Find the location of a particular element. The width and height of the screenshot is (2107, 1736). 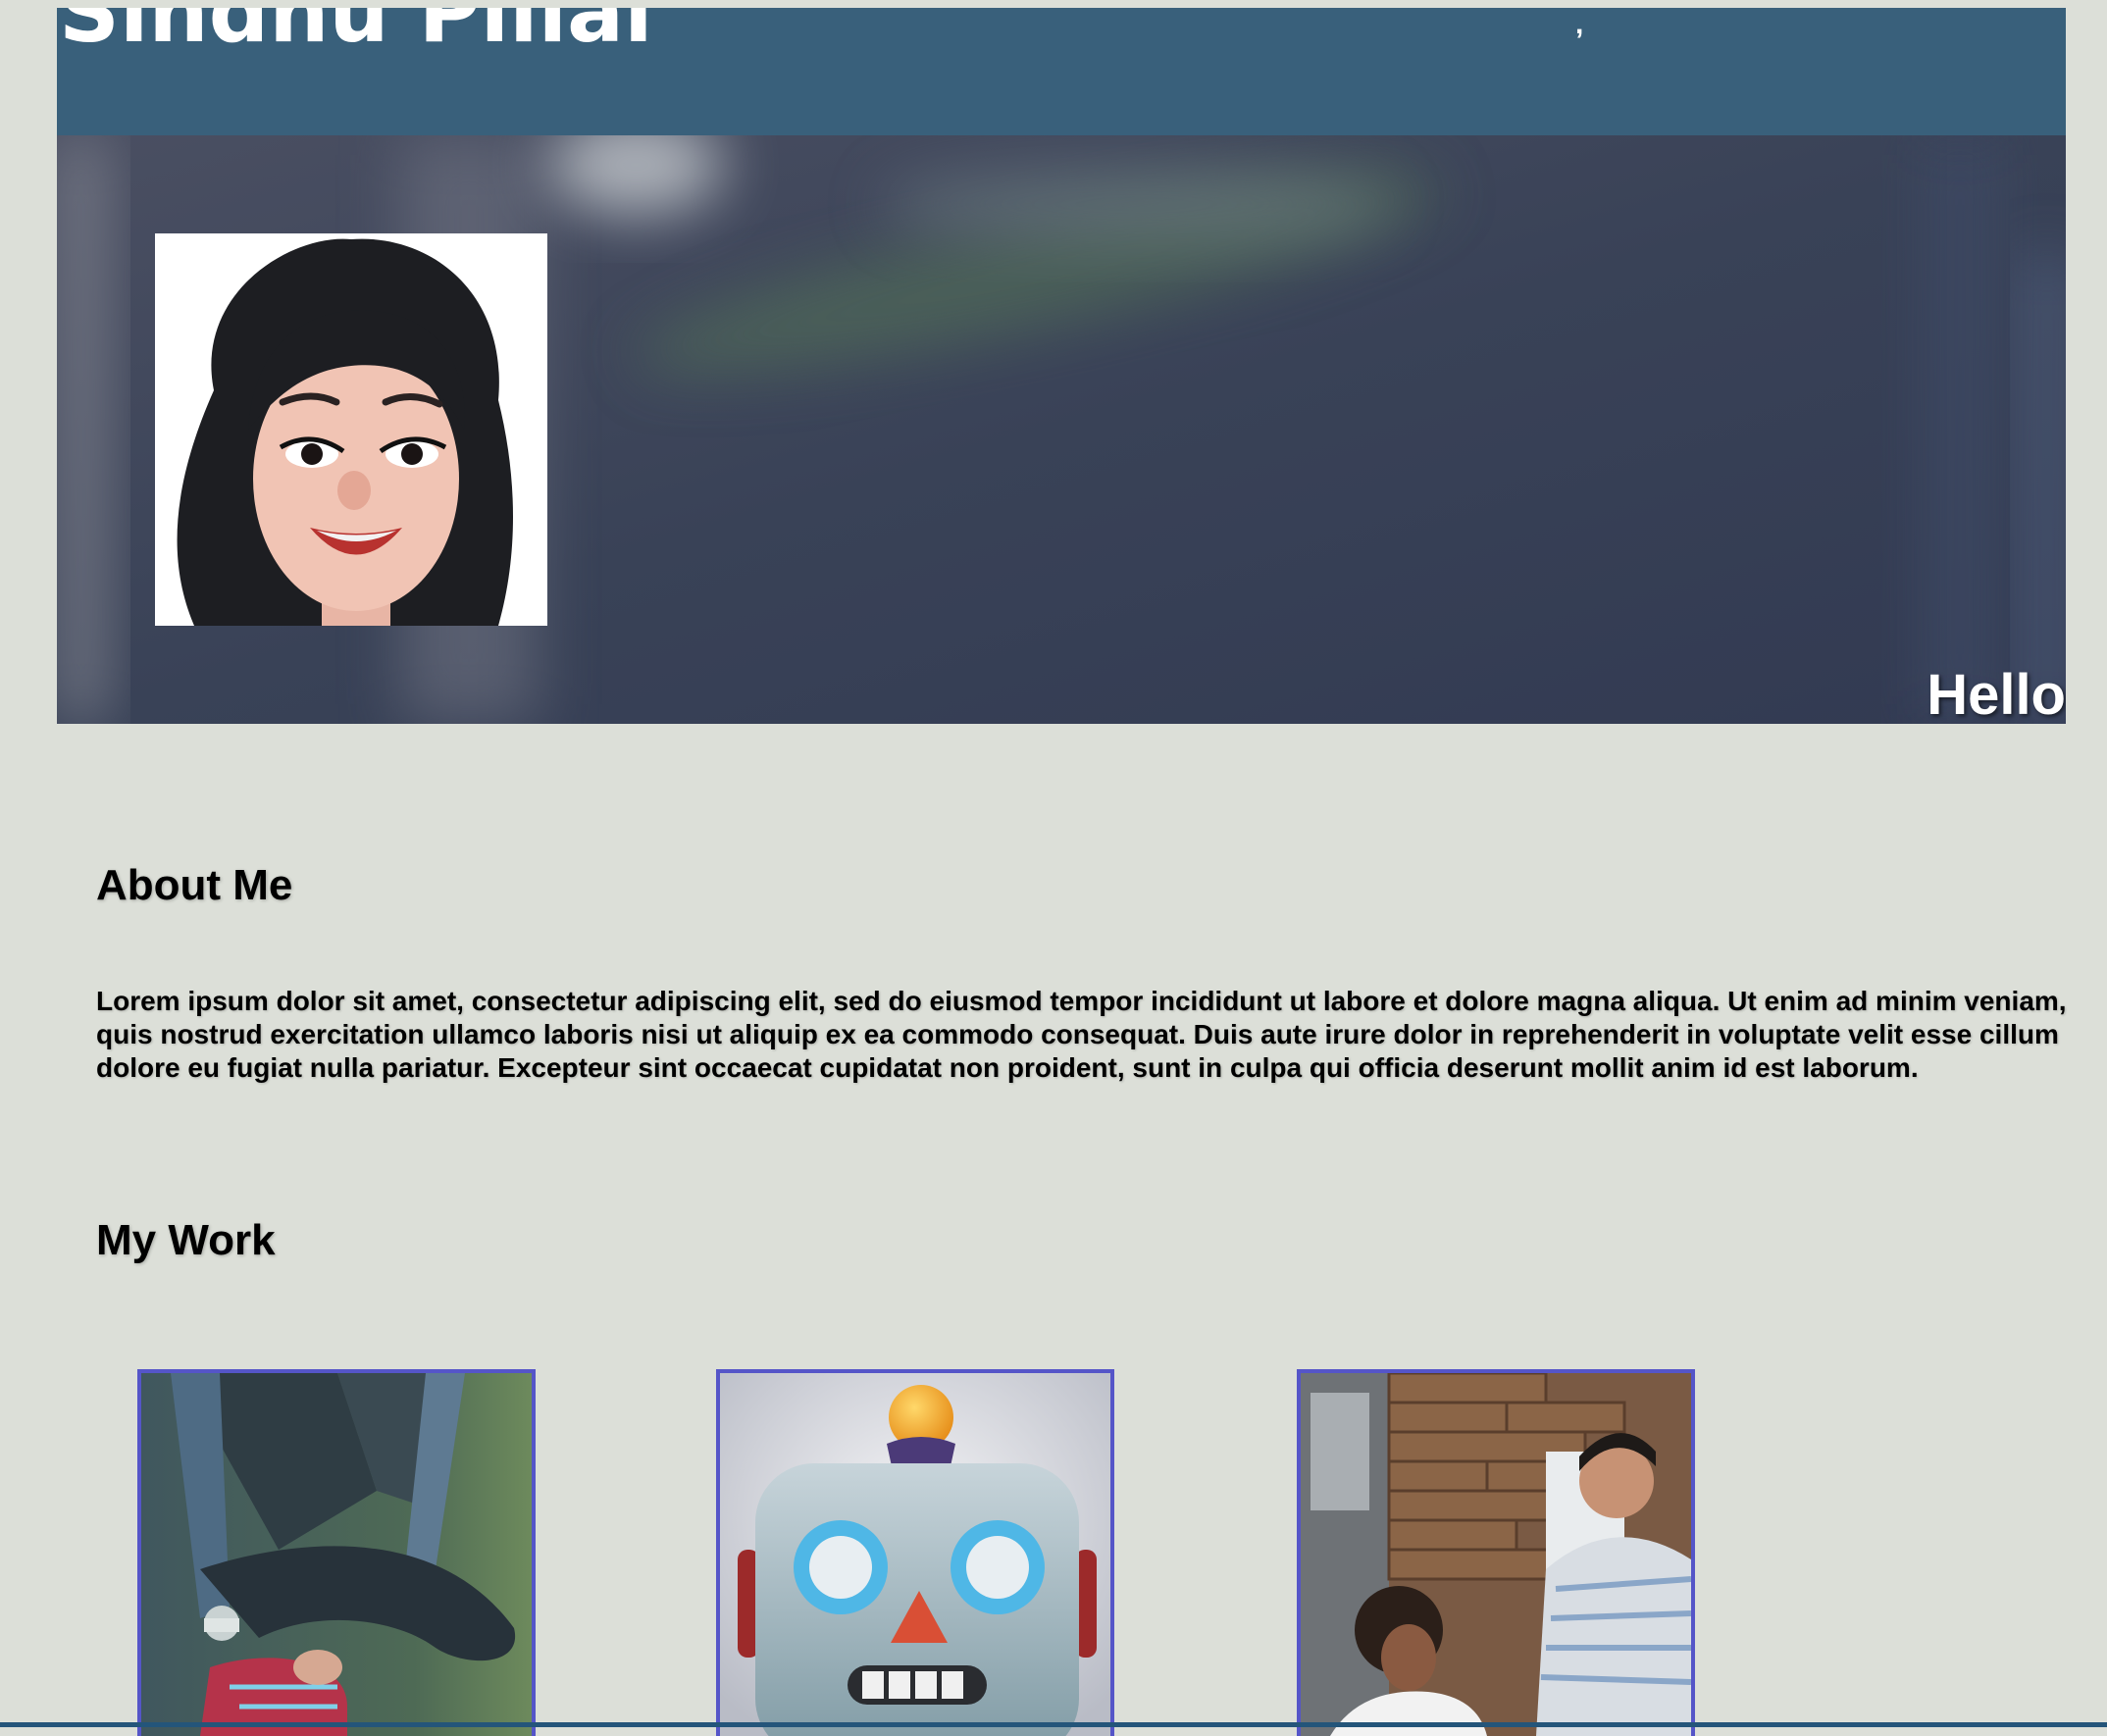

site-header: Sindhu Pillai , is located at coordinates (1061, 72).